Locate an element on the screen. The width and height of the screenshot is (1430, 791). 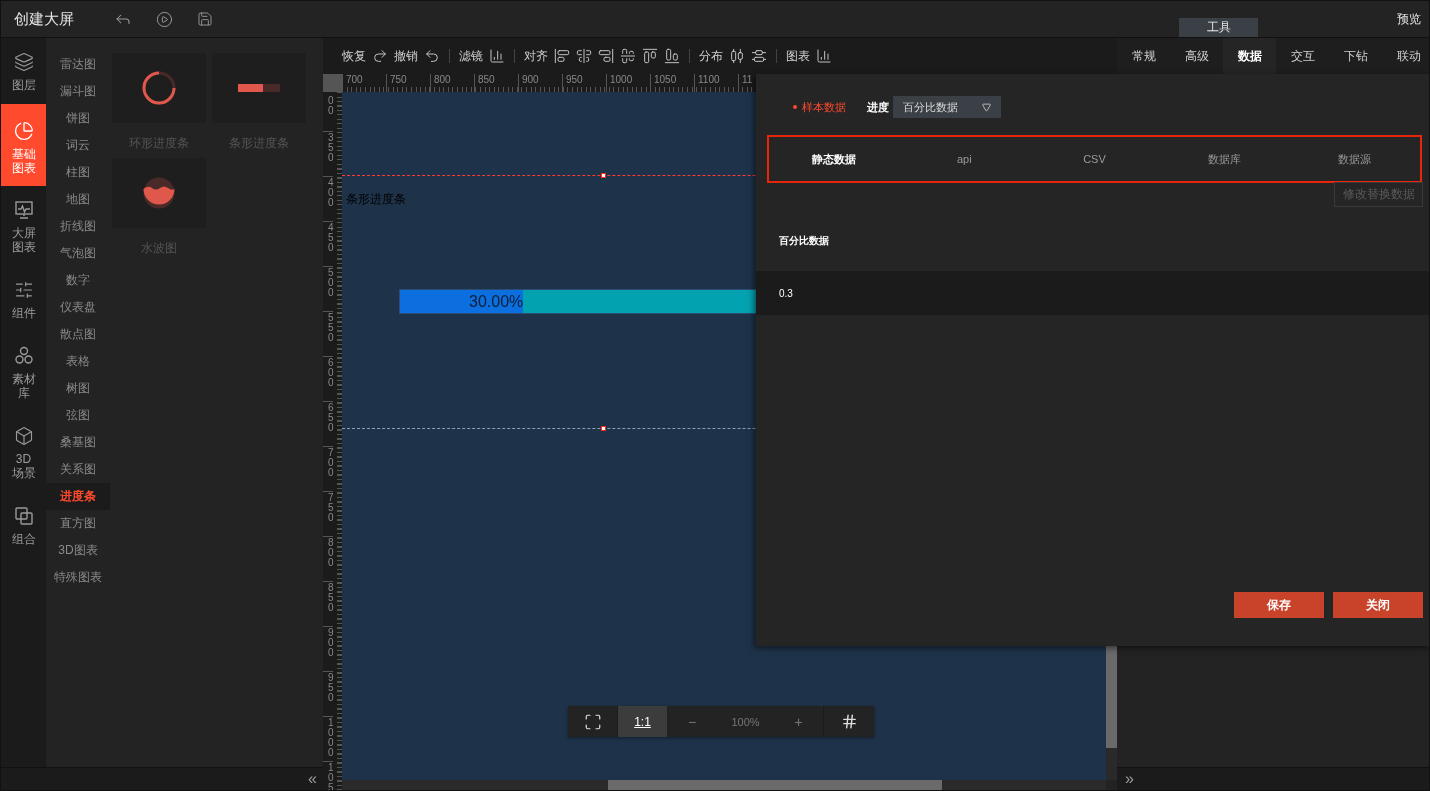
category-item: 桑基图 is located at coordinates (78, 442).